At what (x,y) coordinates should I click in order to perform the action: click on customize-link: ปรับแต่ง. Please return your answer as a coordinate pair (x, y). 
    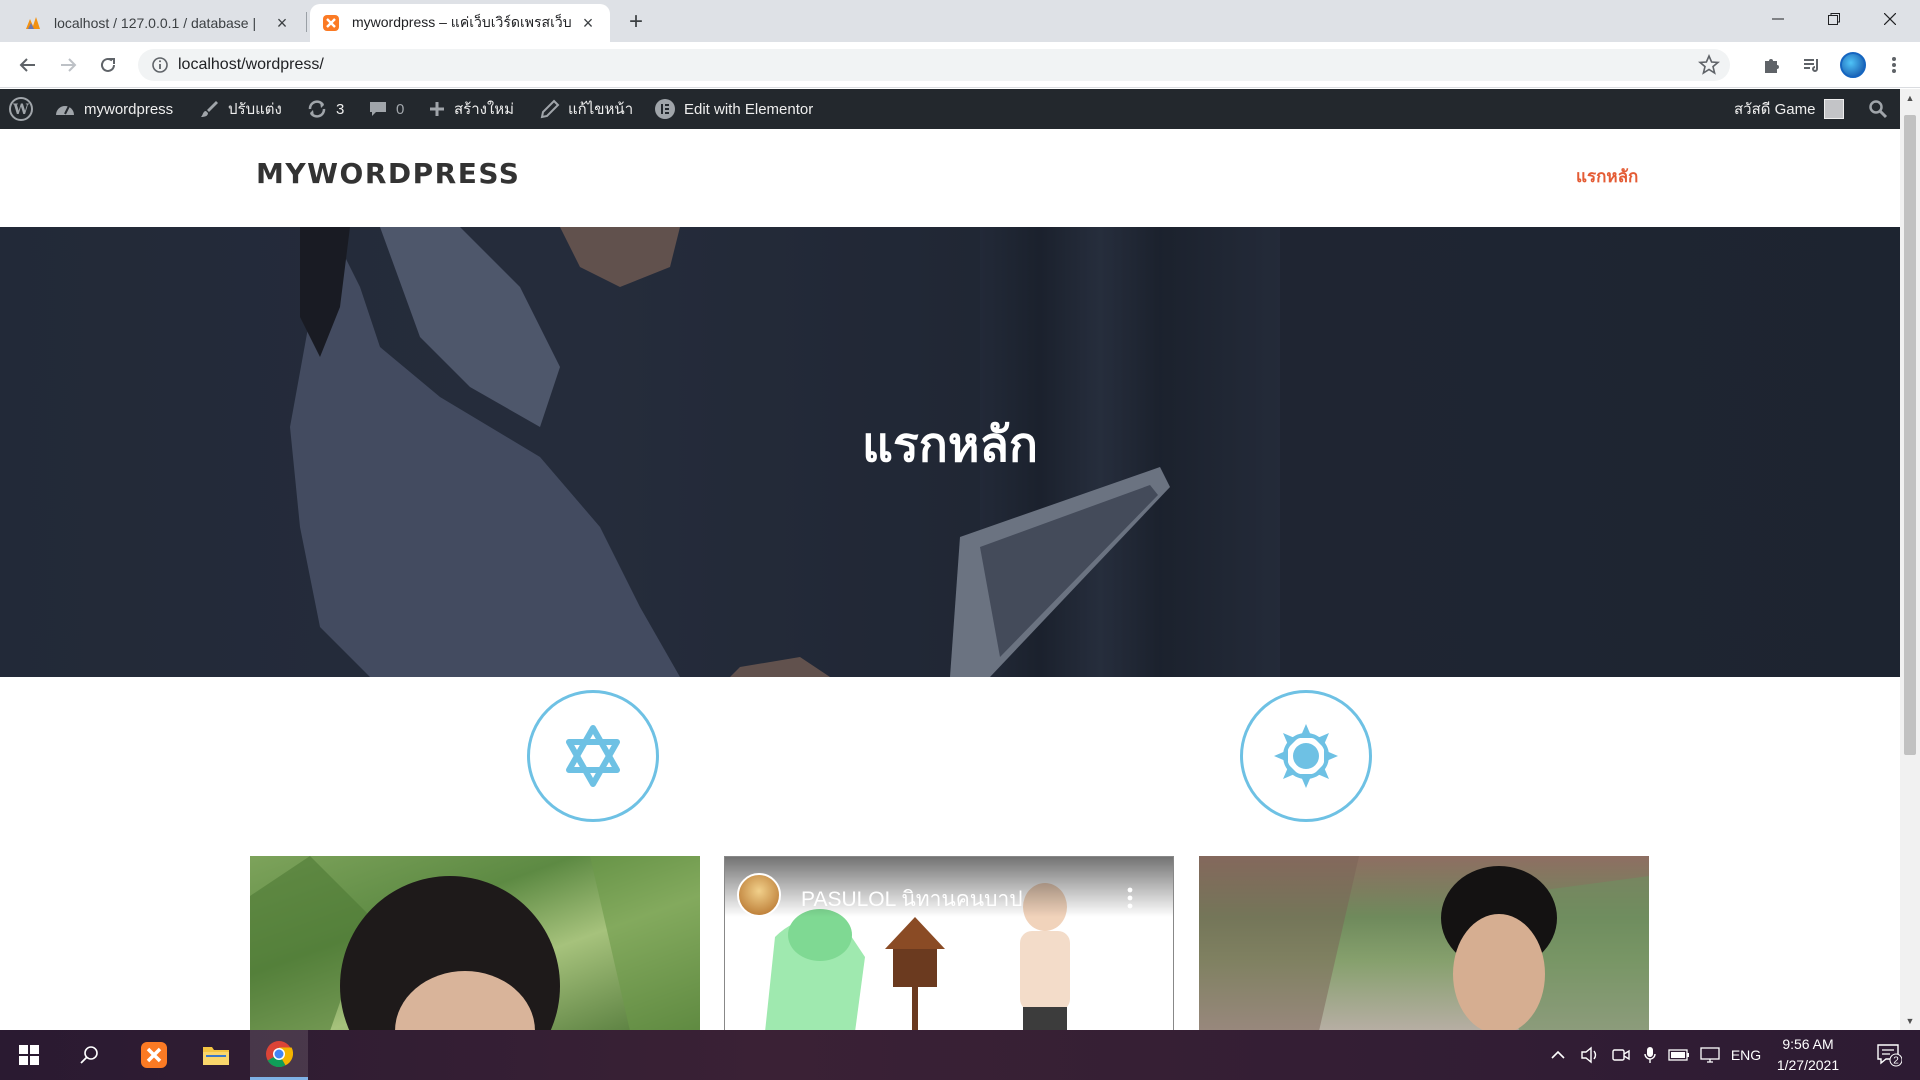
    Looking at the image, I should click on (241, 109).